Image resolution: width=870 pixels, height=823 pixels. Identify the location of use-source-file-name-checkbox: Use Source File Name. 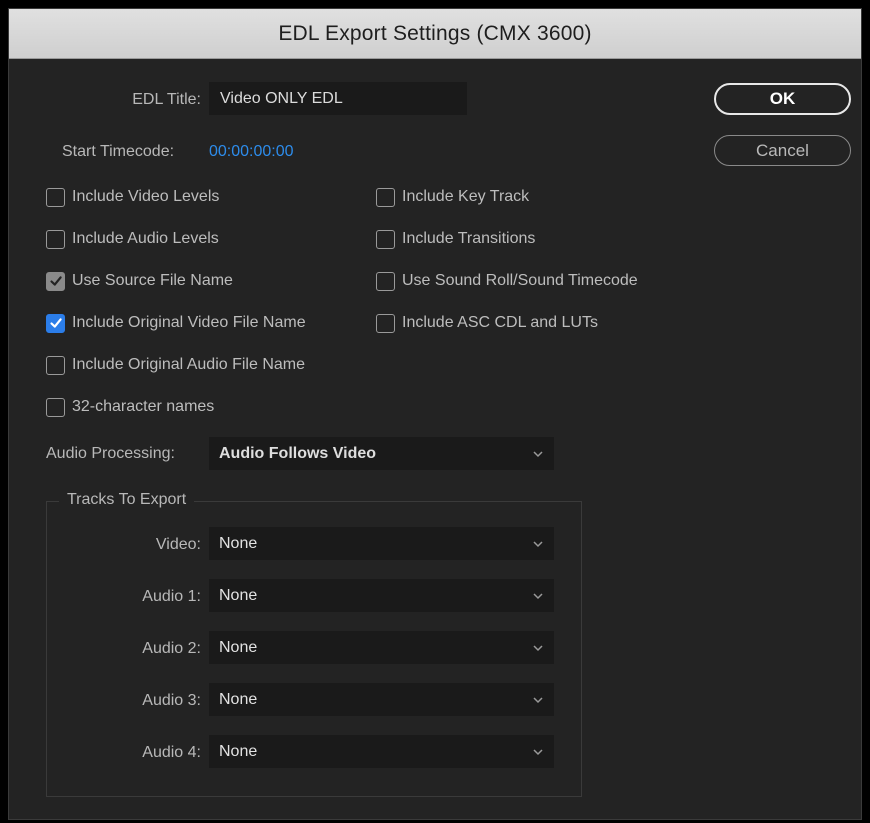
(139, 281).